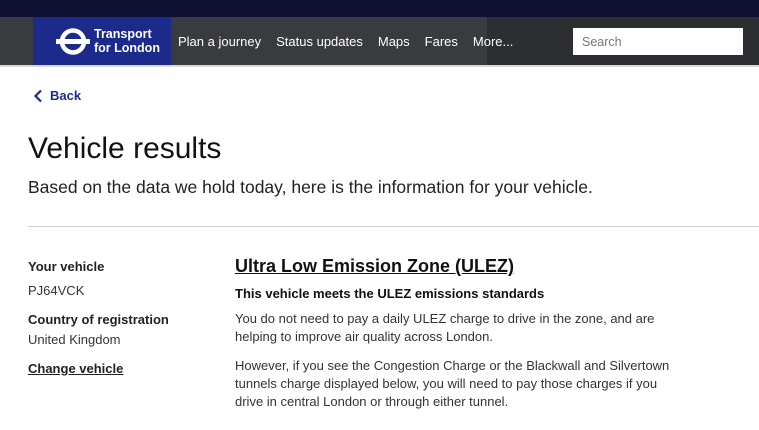  I want to click on header-separator, so click(379, 66).